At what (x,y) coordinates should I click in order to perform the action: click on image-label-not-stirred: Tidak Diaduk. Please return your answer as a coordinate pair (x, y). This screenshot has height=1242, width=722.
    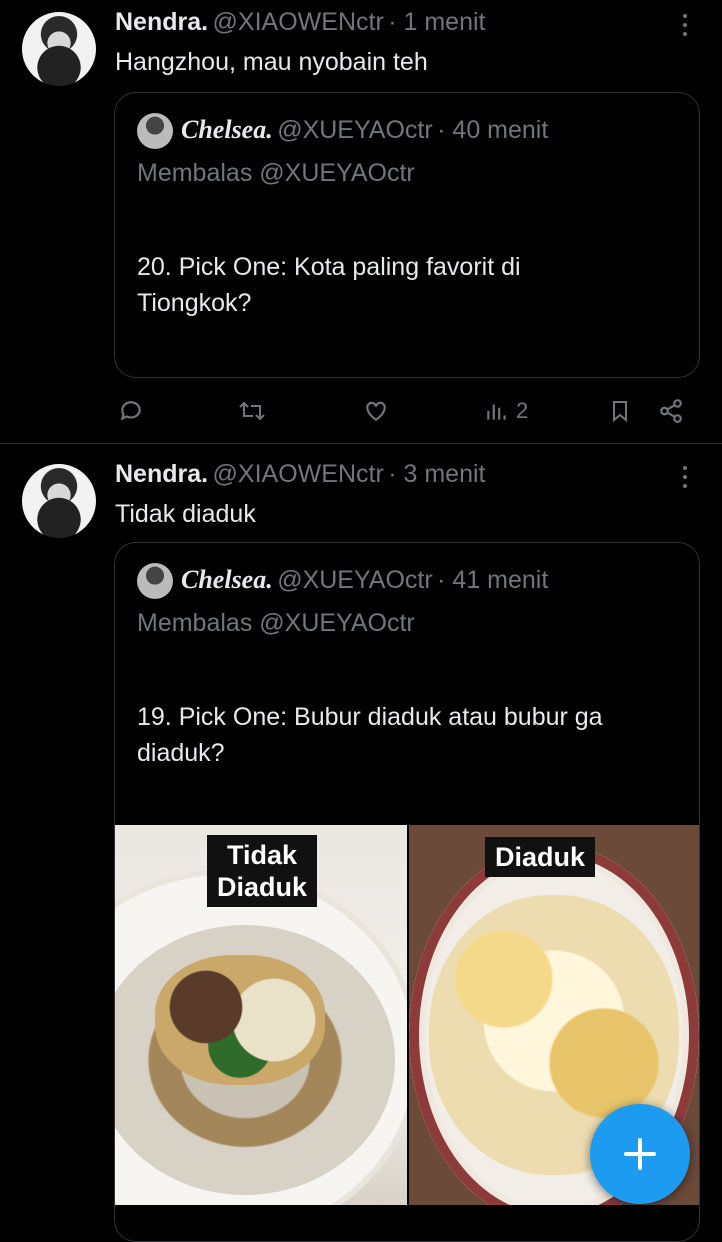
    Looking at the image, I should click on (262, 871).